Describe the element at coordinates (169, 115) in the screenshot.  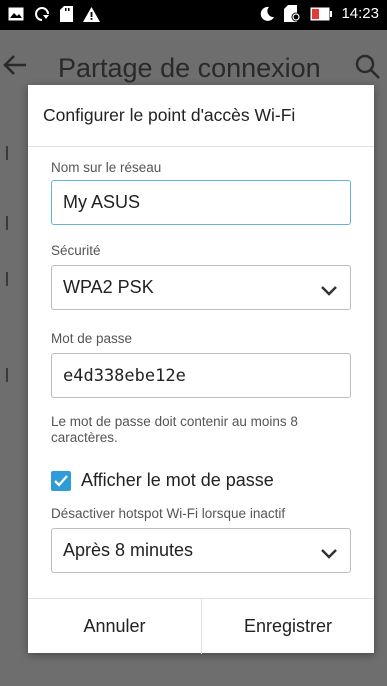
I see `dialog-title: Configurer le point d'accès Wi-Fi` at that location.